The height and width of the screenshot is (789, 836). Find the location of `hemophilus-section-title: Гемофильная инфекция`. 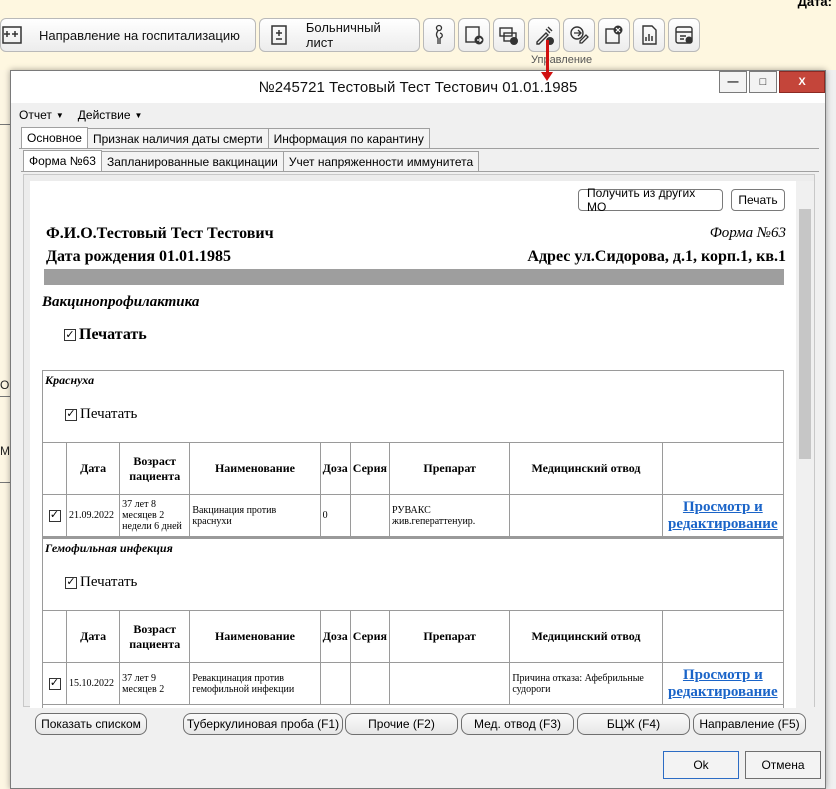

hemophilus-section-title: Гемофильная инфекция is located at coordinates (109, 548).